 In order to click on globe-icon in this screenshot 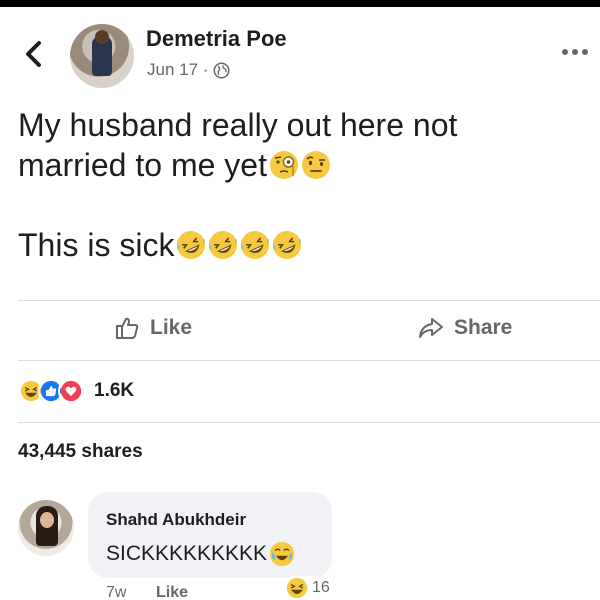, I will do `click(221, 70)`.